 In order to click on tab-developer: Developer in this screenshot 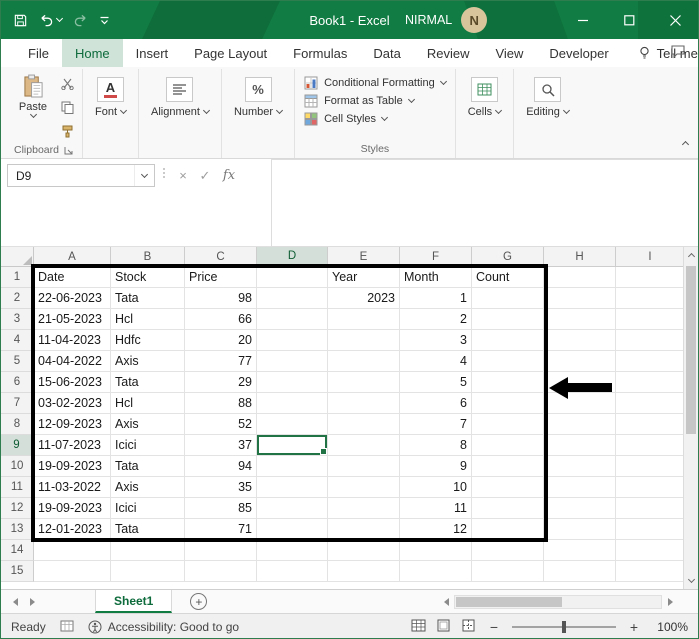, I will do `click(578, 53)`.